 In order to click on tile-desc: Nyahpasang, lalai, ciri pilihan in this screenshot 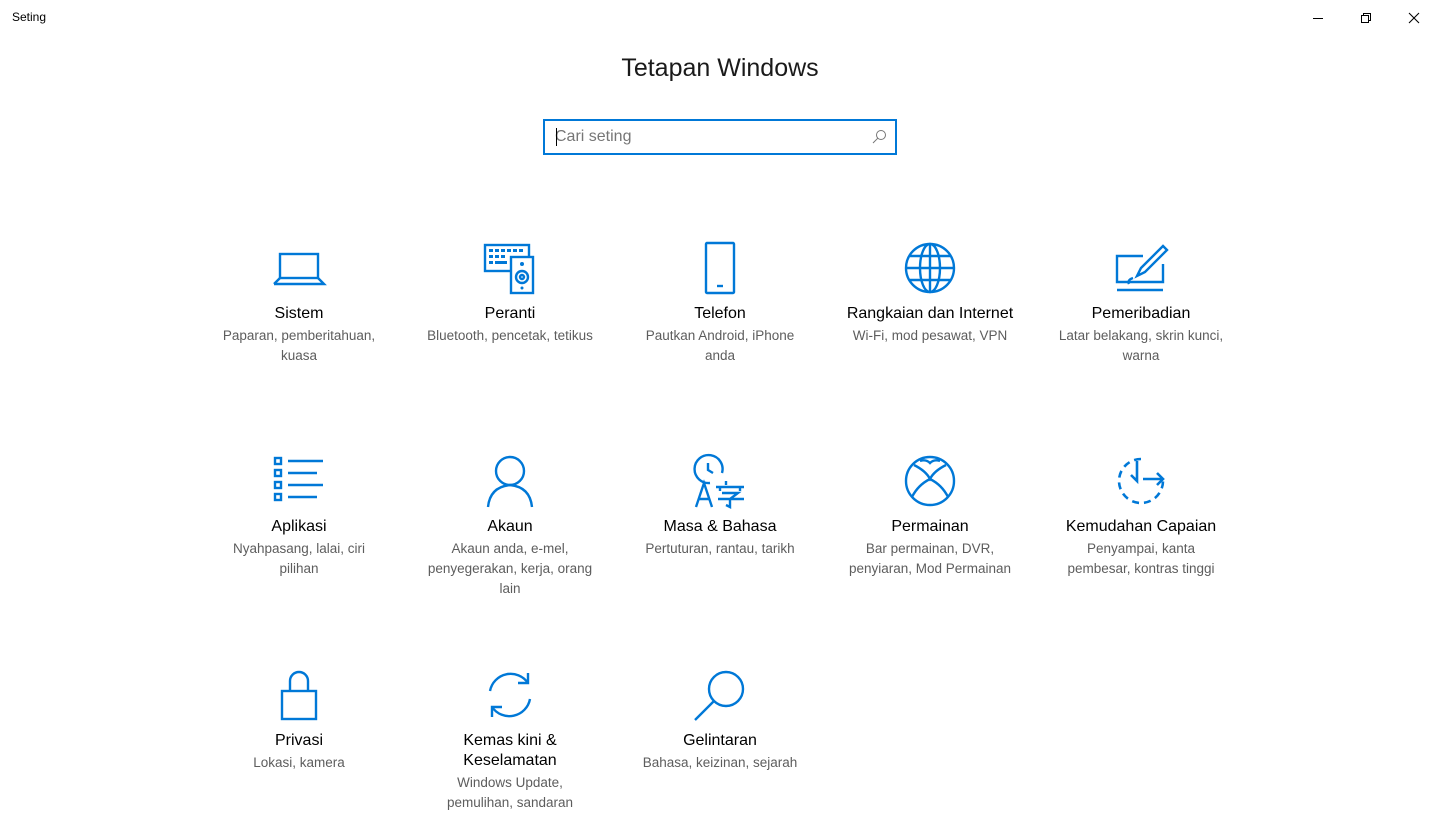, I will do `click(299, 558)`.